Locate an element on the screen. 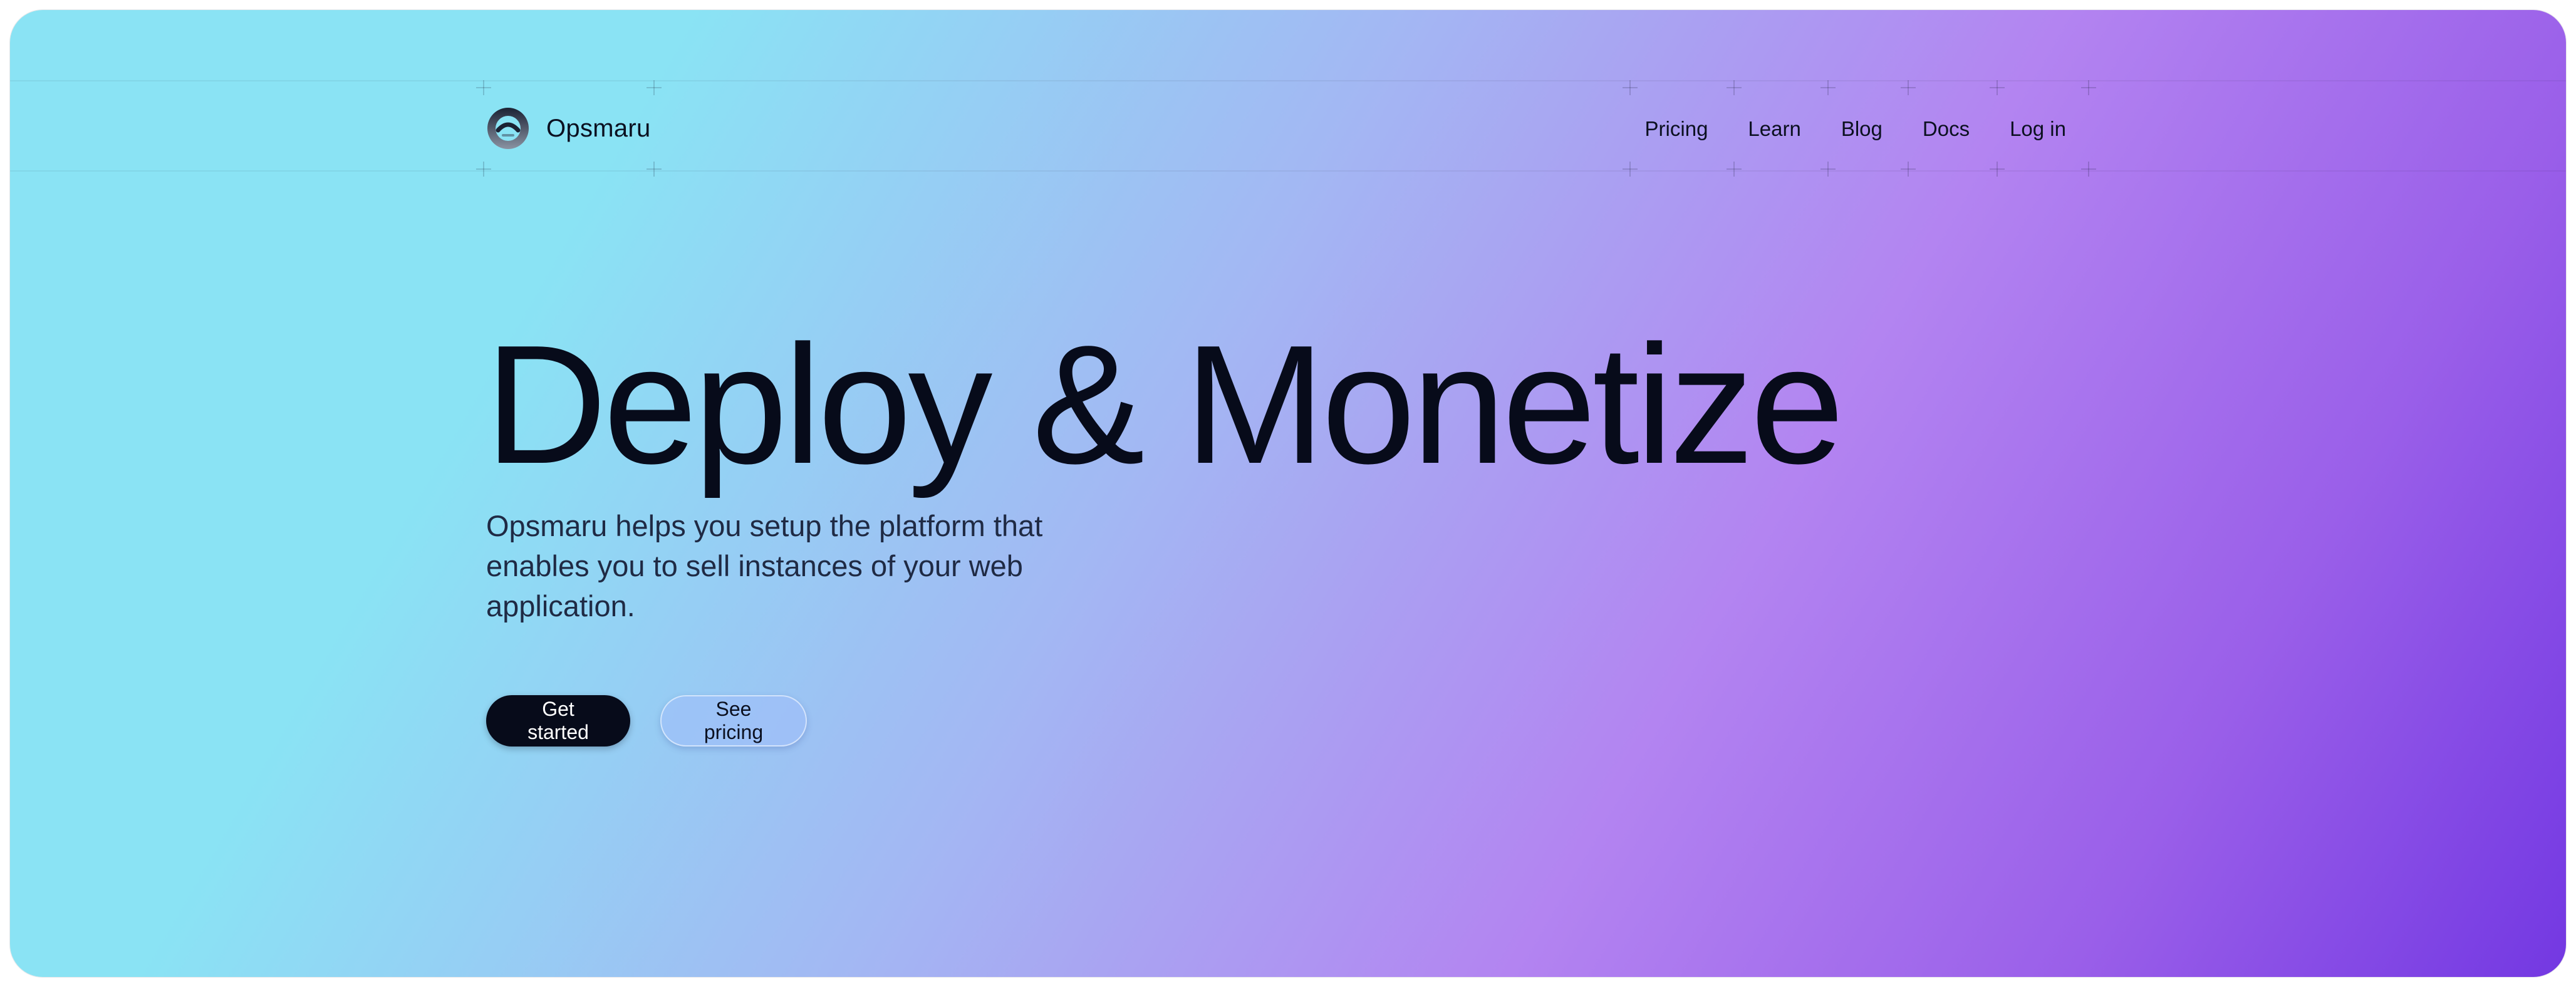  grid-line-top is located at coordinates (1288, 80).